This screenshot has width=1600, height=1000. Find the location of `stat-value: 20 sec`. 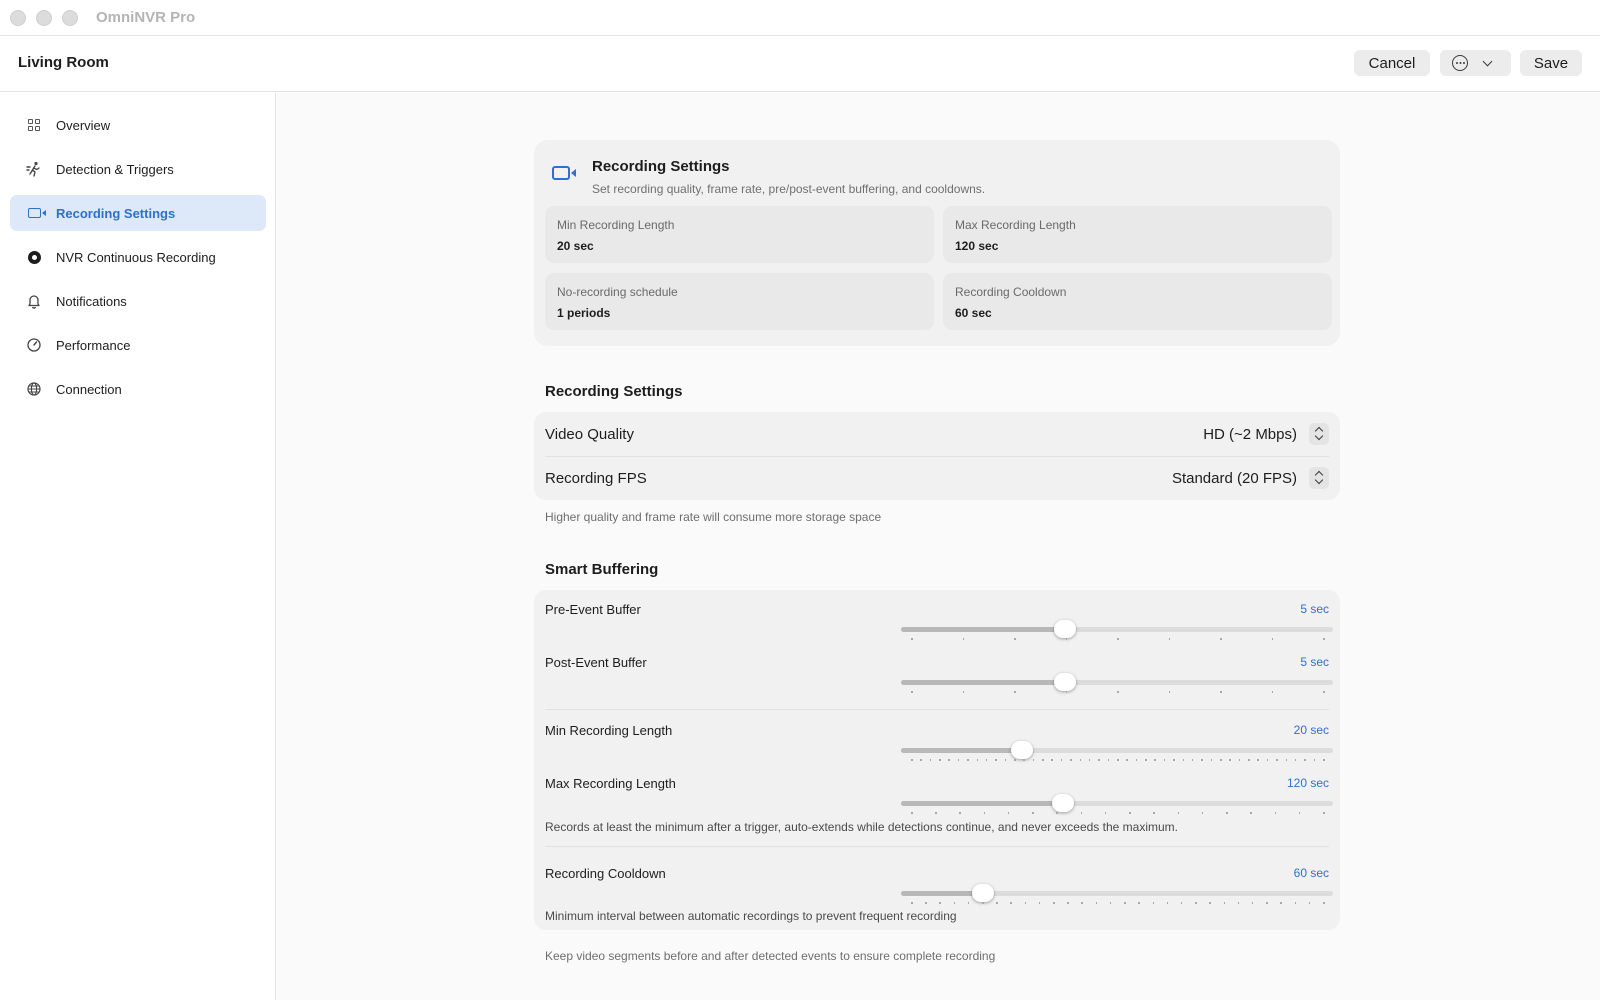

stat-value: 20 sec is located at coordinates (575, 246).